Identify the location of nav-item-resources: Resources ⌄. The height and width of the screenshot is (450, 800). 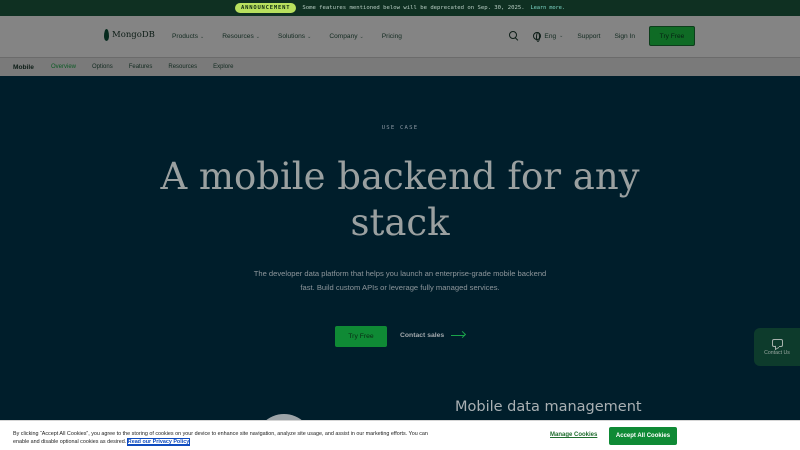
(241, 36).